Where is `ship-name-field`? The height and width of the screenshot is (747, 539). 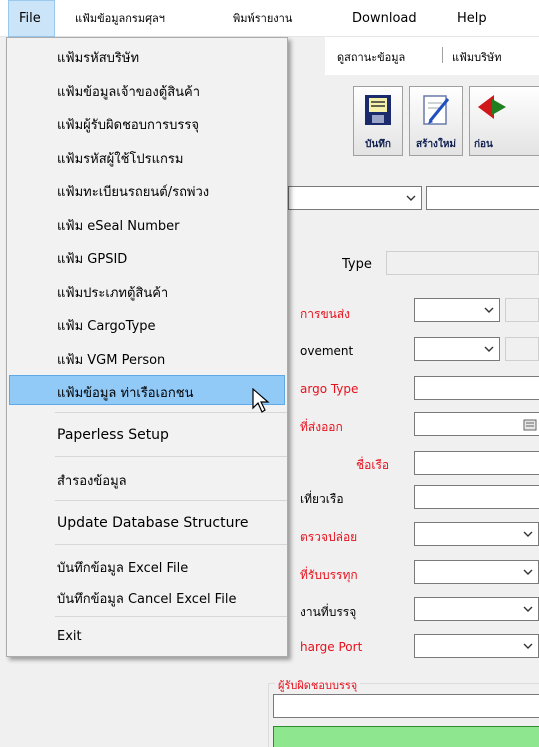
ship-name-field is located at coordinates (476, 463).